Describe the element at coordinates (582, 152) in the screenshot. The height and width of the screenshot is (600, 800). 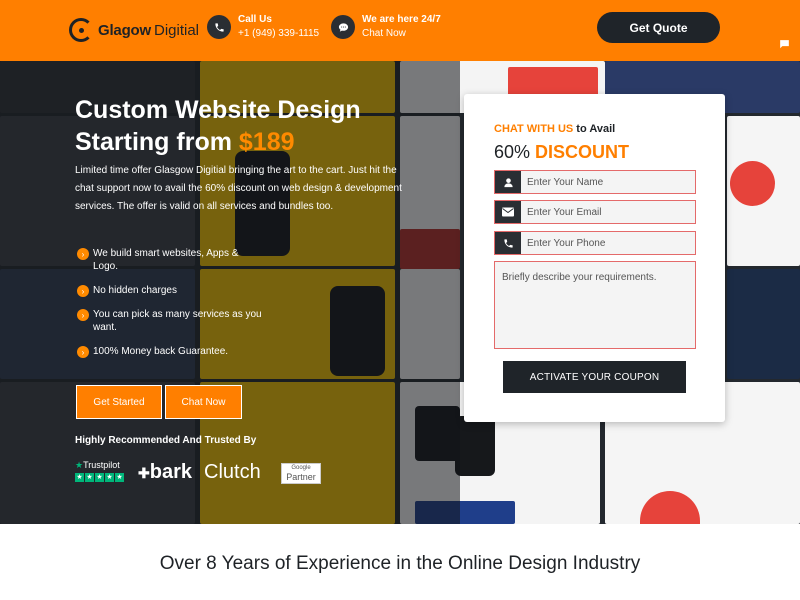
I see `discount-word: DISCOUNT` at that location.